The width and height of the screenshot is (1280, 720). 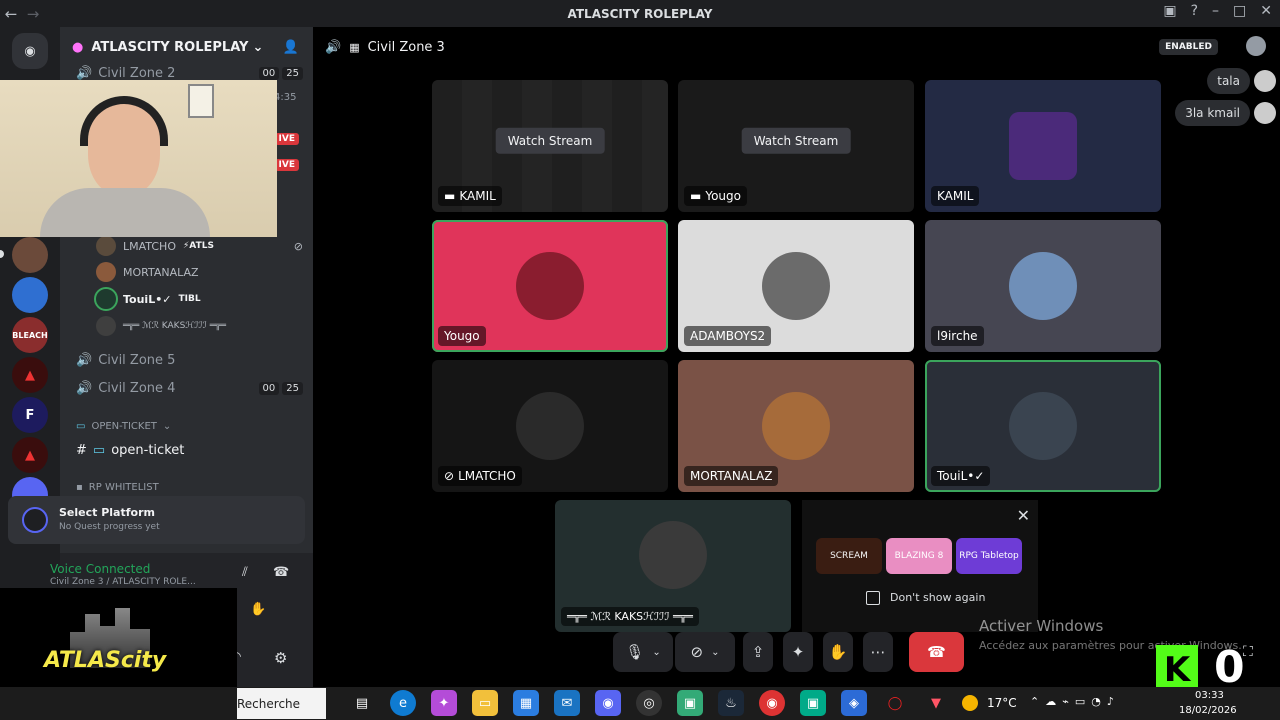 I want to click on server-icon: F, so click(x=30, y=415).